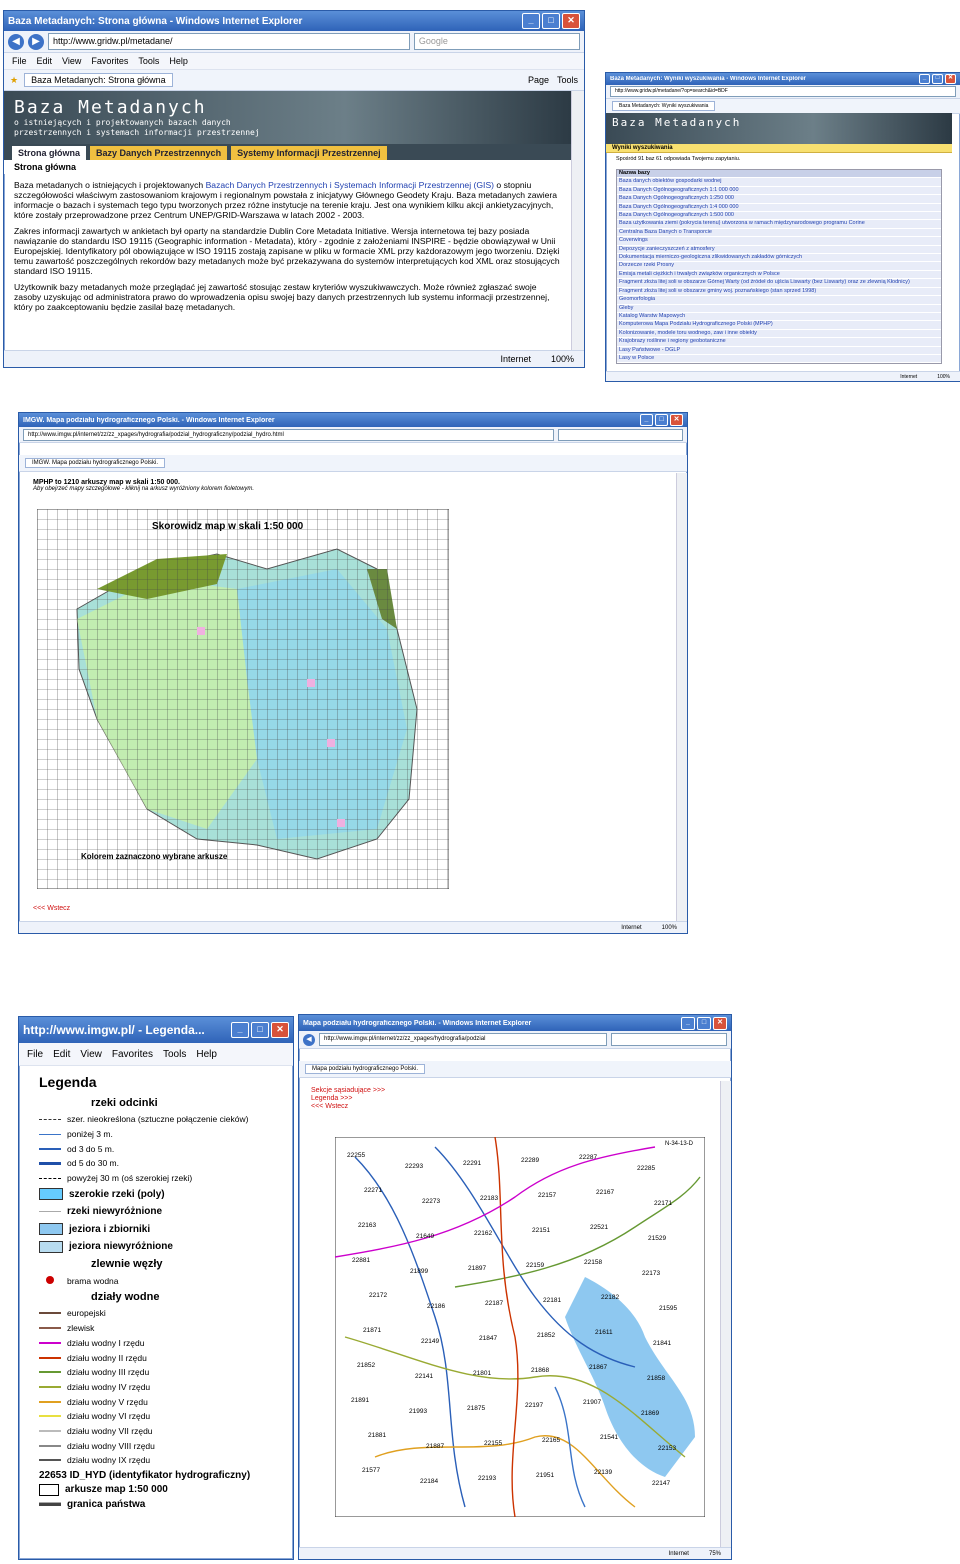  Describe the element at coordinates (510, 1099) in the screenshot. I see `legend-link: Legenda >>>` at that location.